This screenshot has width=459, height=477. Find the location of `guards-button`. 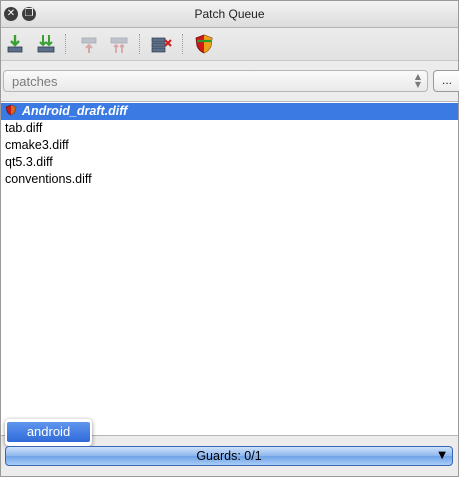

guards-button is located at coordinates (204, 44).